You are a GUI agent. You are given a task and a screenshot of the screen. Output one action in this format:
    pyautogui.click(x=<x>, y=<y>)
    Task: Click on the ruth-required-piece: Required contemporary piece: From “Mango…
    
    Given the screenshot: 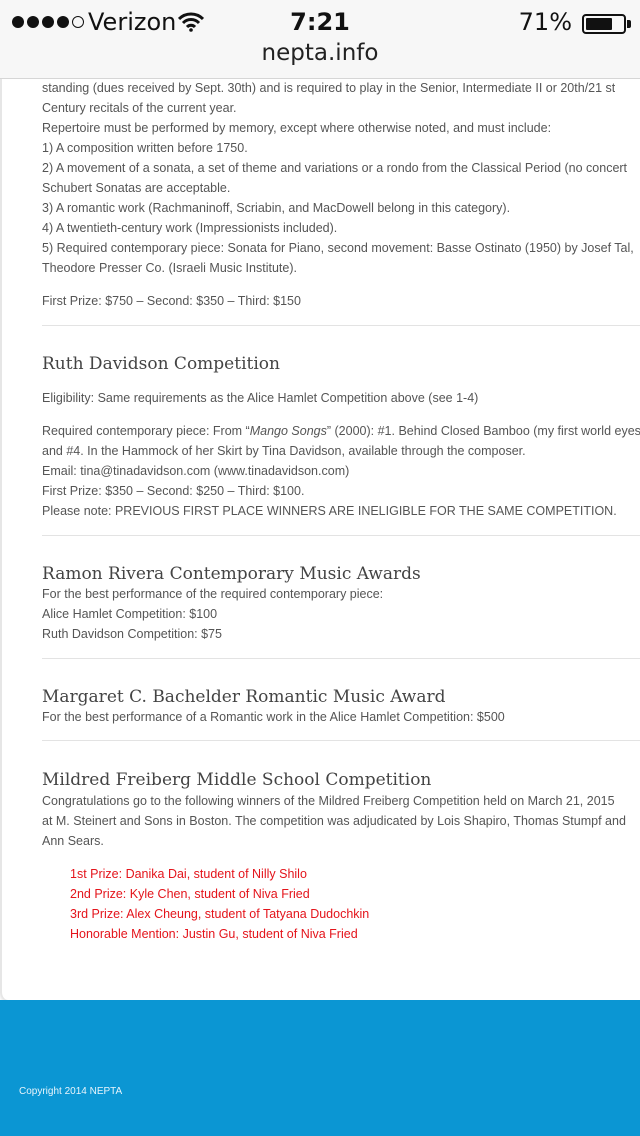 What is the action you would take?
    pyautogui.click(x=341, y=431)
    